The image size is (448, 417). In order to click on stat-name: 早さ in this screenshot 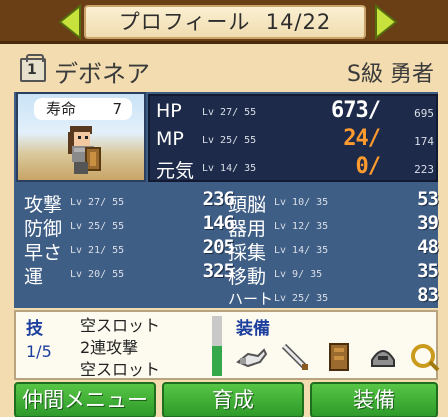, I will do `click(43, 253)`.